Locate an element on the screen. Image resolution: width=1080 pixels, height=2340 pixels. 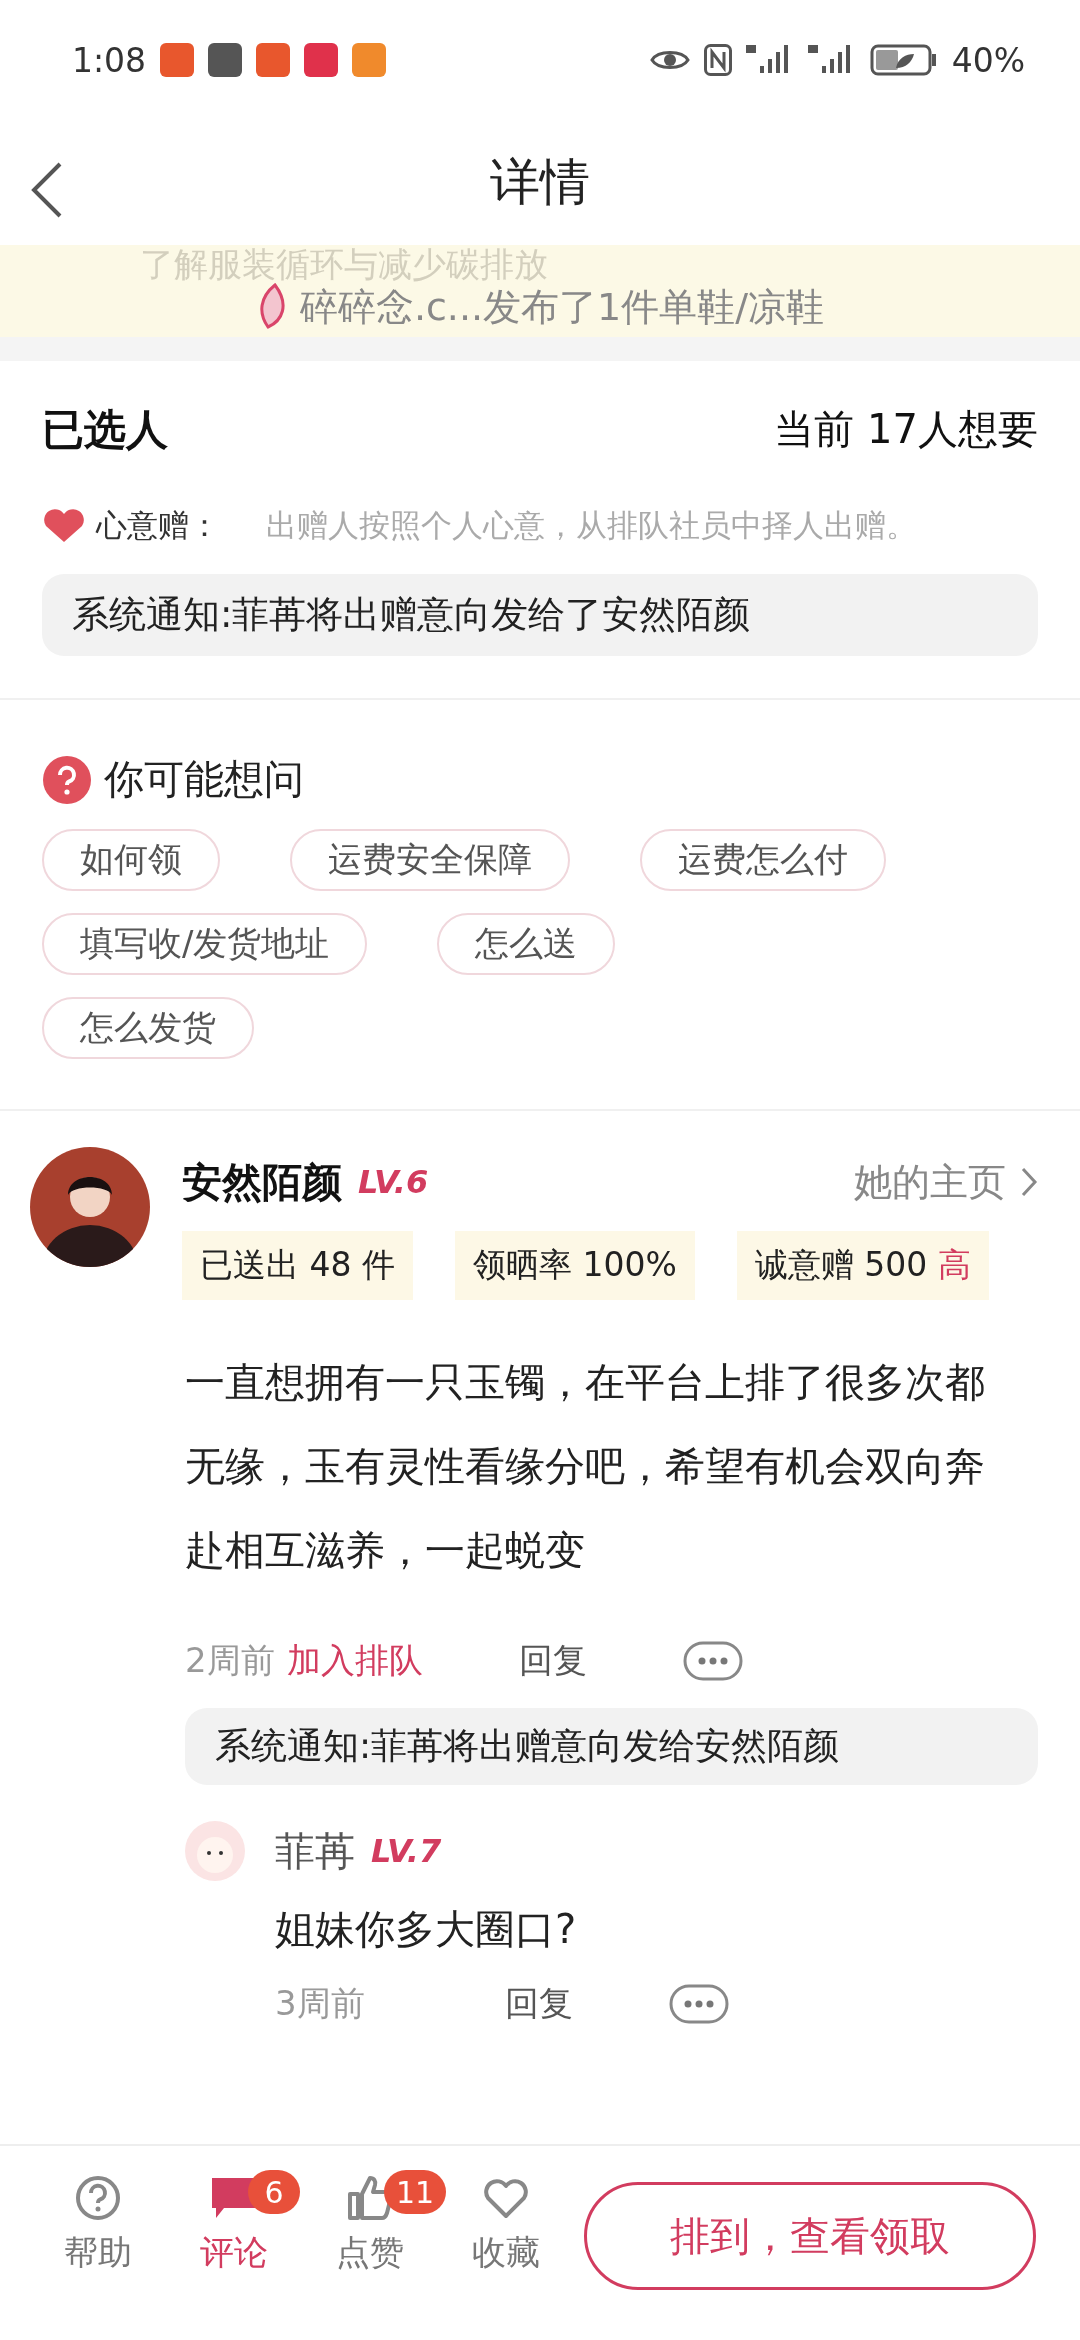
question-icon is located at coordinates (67, 779).